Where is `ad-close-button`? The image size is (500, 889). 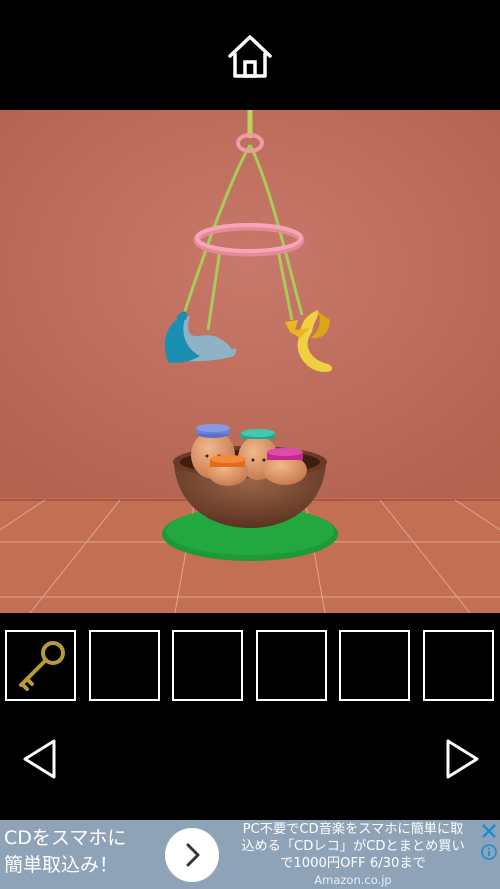 ad-close-button is located at coordinates (489, 831).